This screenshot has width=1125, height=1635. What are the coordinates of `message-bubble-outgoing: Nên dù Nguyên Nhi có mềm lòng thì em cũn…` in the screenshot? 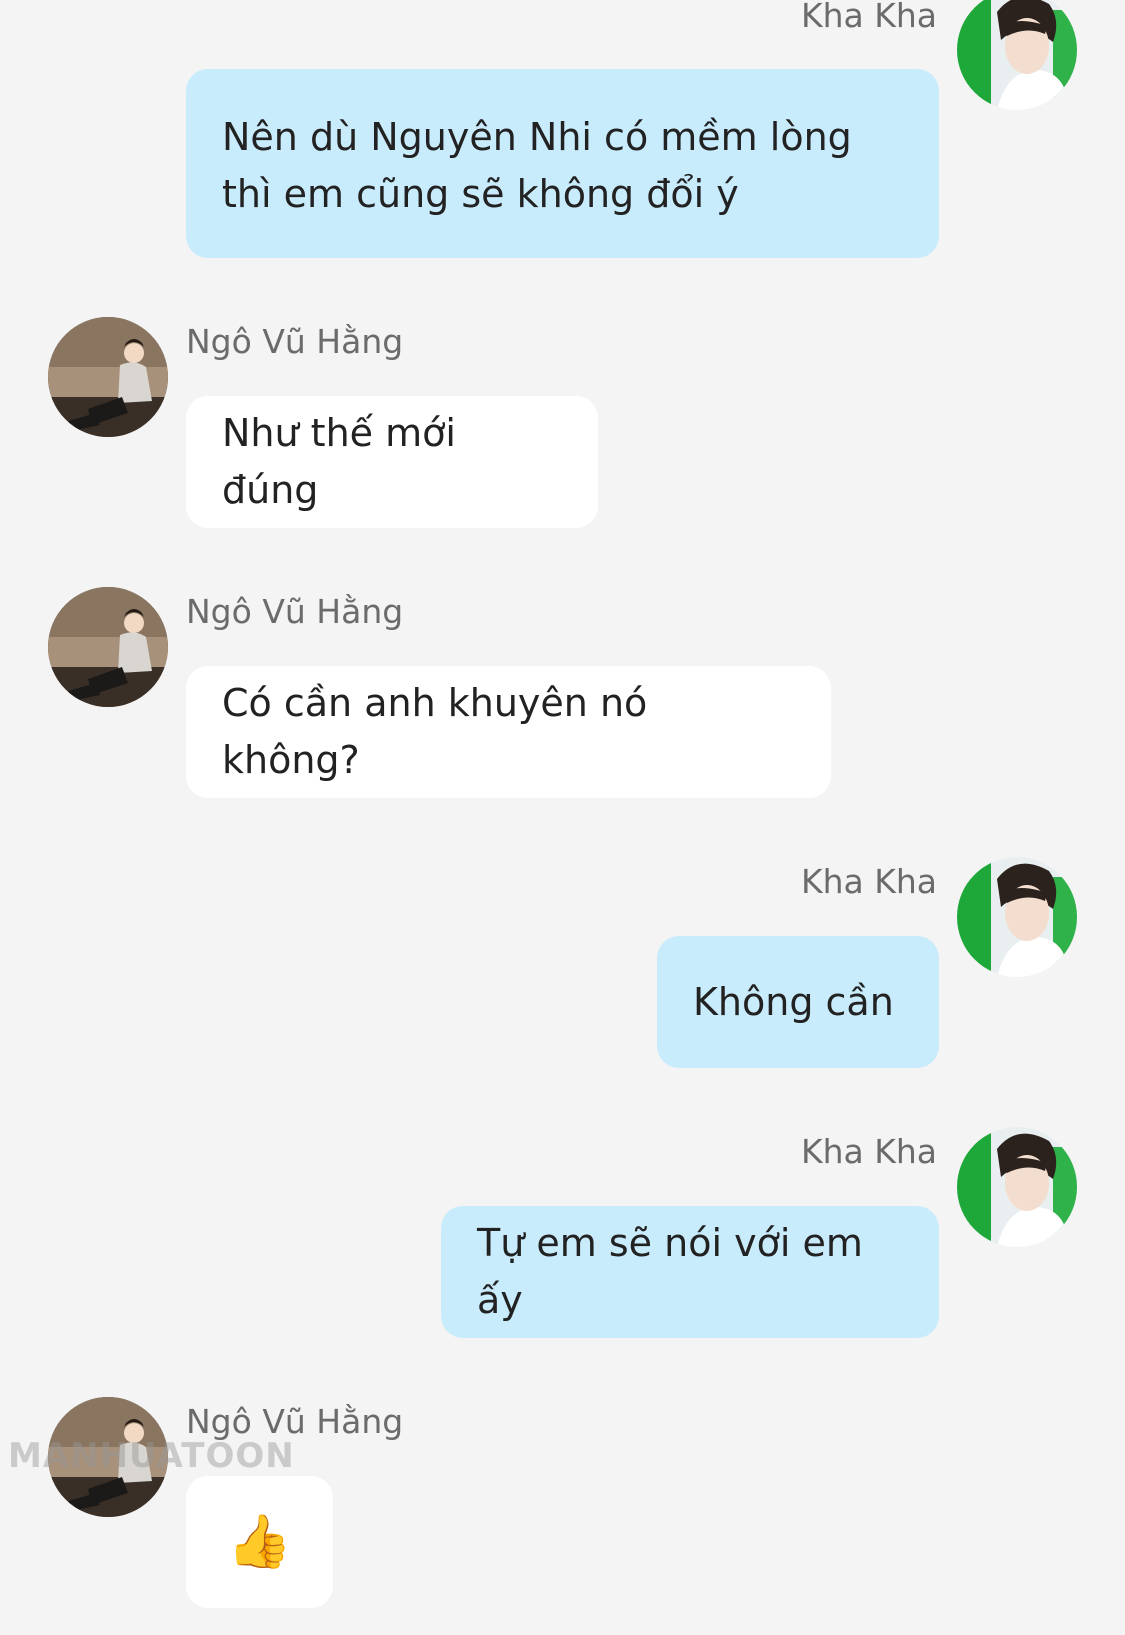 It's located at (562, 163).